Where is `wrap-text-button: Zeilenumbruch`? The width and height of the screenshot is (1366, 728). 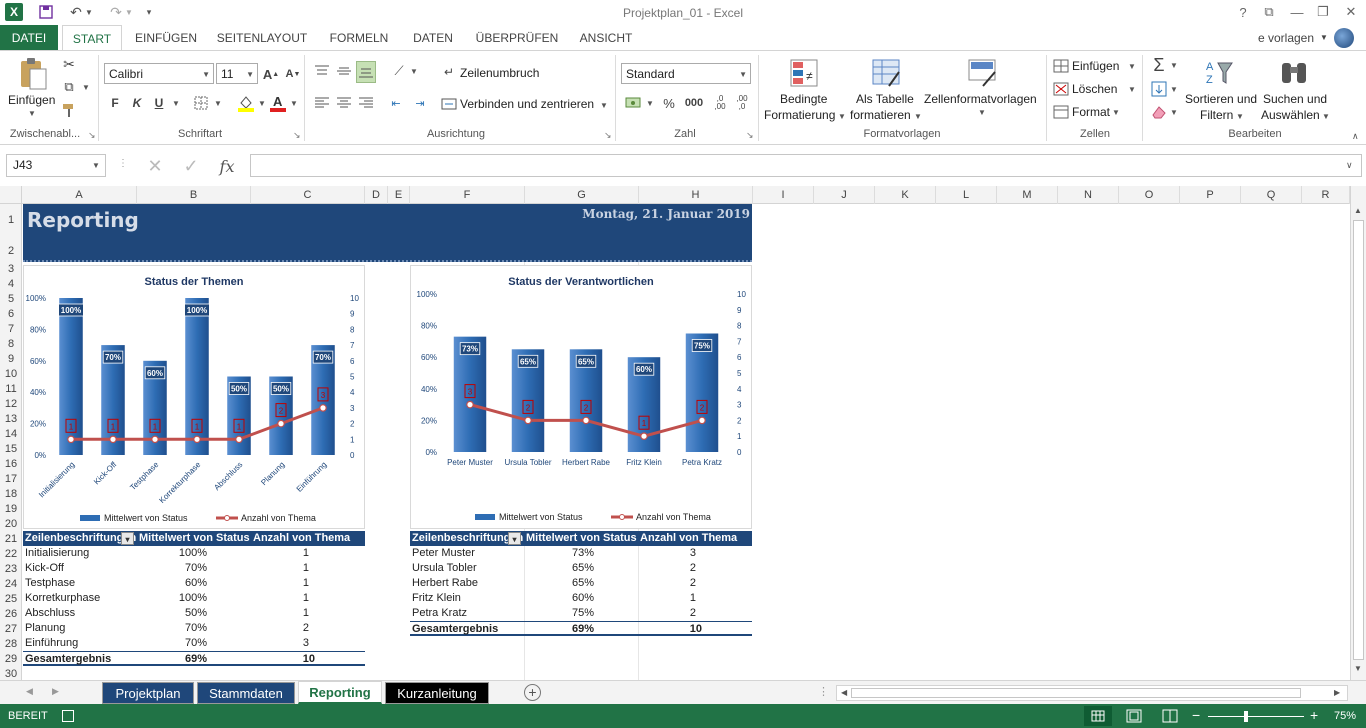 wrap-text-button: Zeilenumbruch is located at coordinates (499, 73).